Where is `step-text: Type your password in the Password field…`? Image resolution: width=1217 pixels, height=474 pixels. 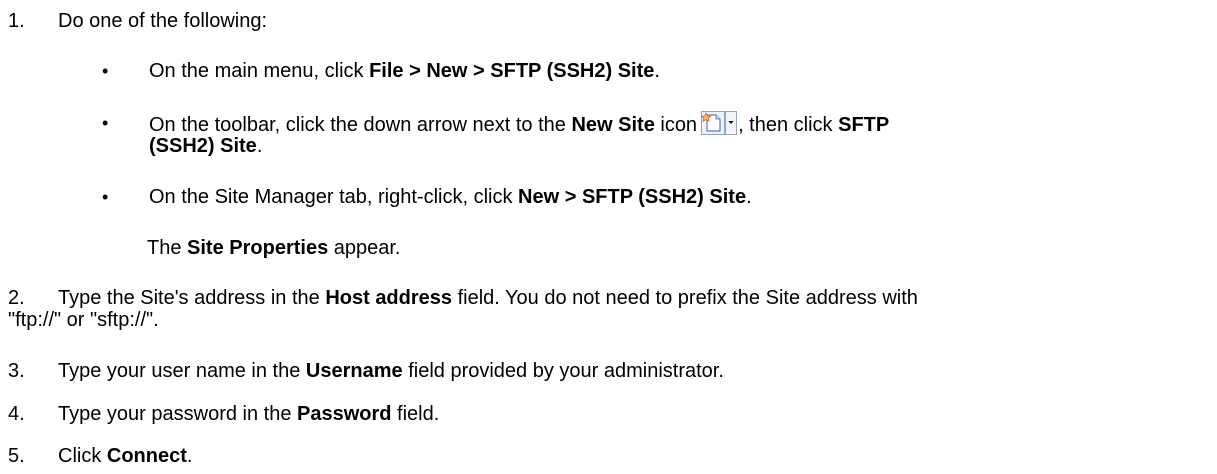 step-text: Type your password in the Password field… is located at coordinates (249, 414).